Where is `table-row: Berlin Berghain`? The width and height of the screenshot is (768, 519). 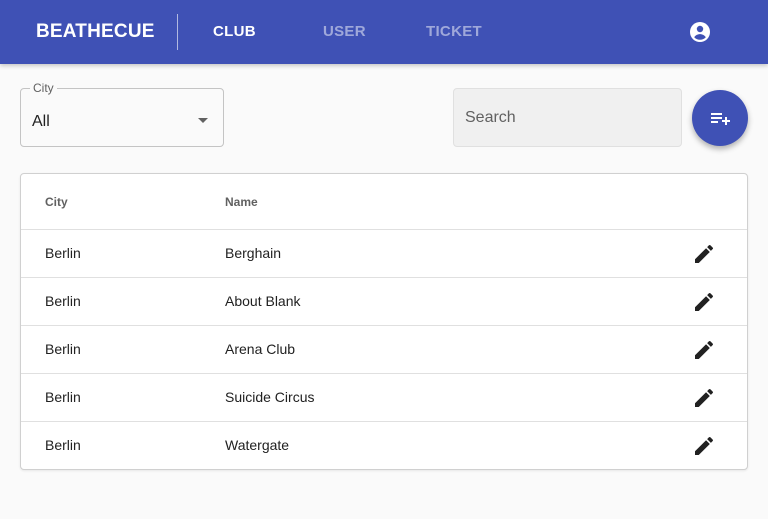
table-row: Berlin Berghain is located at coordinates (384, 254).